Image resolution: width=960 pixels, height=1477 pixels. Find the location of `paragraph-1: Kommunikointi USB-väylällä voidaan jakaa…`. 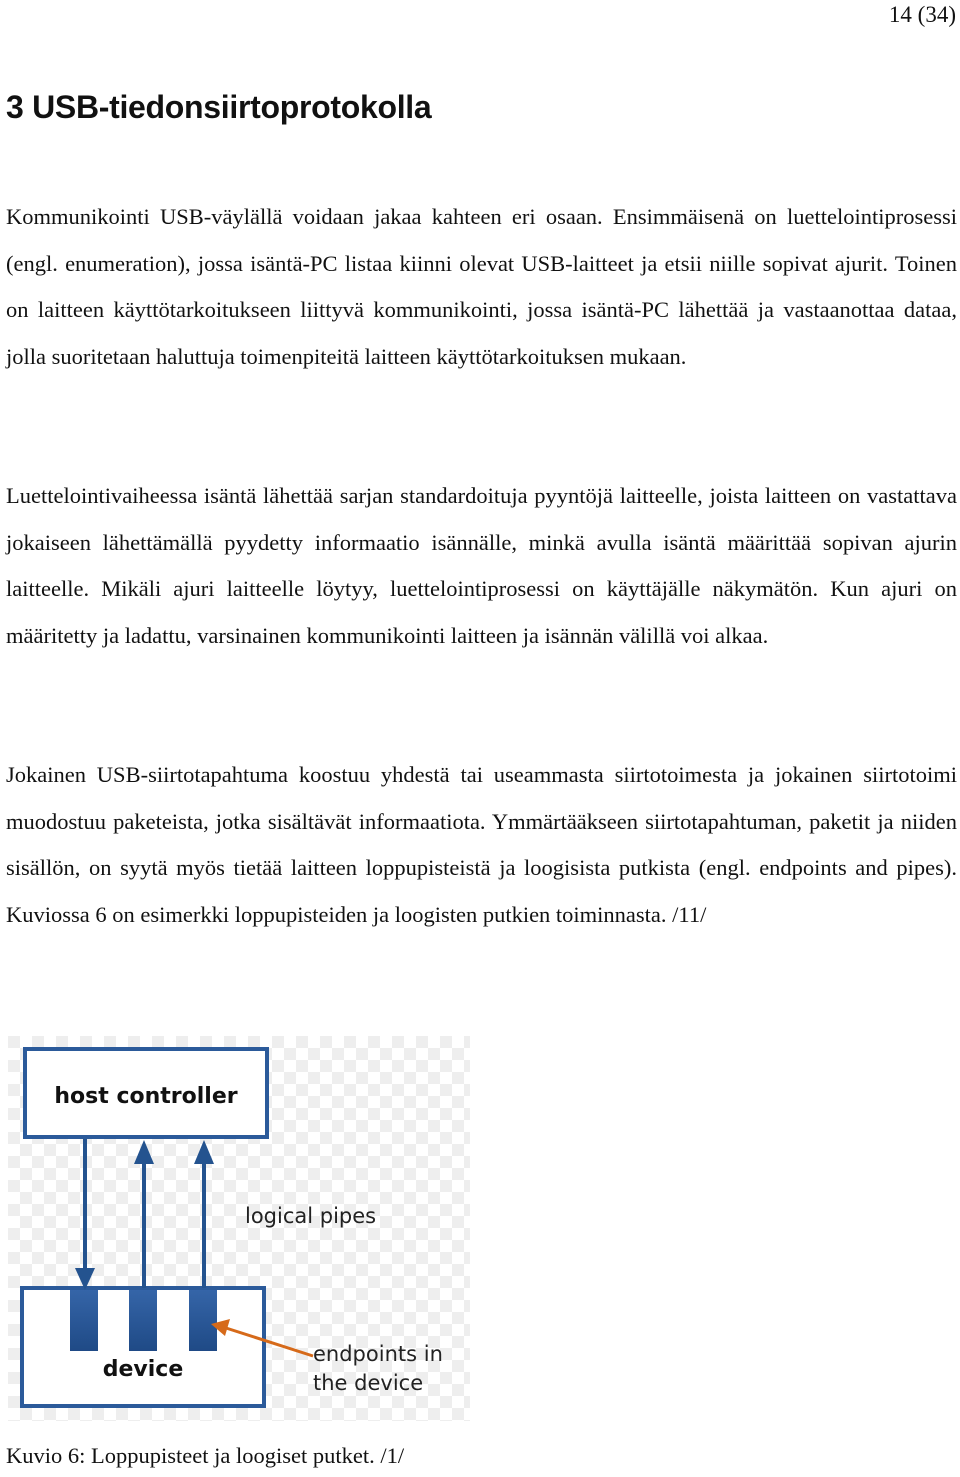

paragraph-1: Kommunikointi USB-väylällä voidaan jakaa… is located at coordinates (481, 286).